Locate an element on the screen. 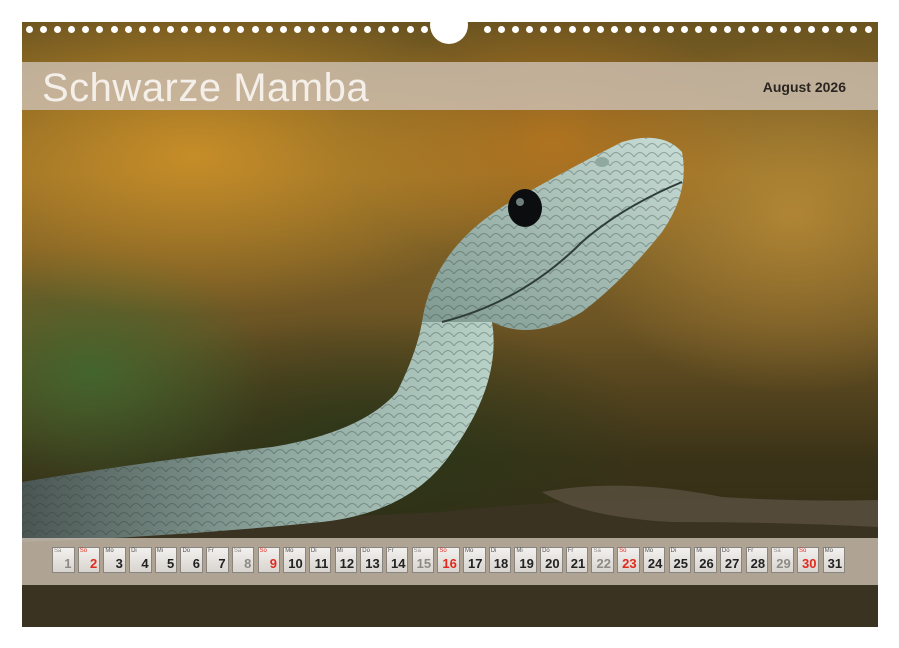 This screenshot has height=648, width=899. day-number: 12 is located at coordinates (347, 563).